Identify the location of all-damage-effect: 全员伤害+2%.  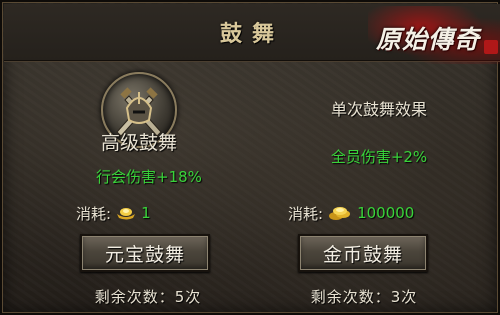
(379, 157).